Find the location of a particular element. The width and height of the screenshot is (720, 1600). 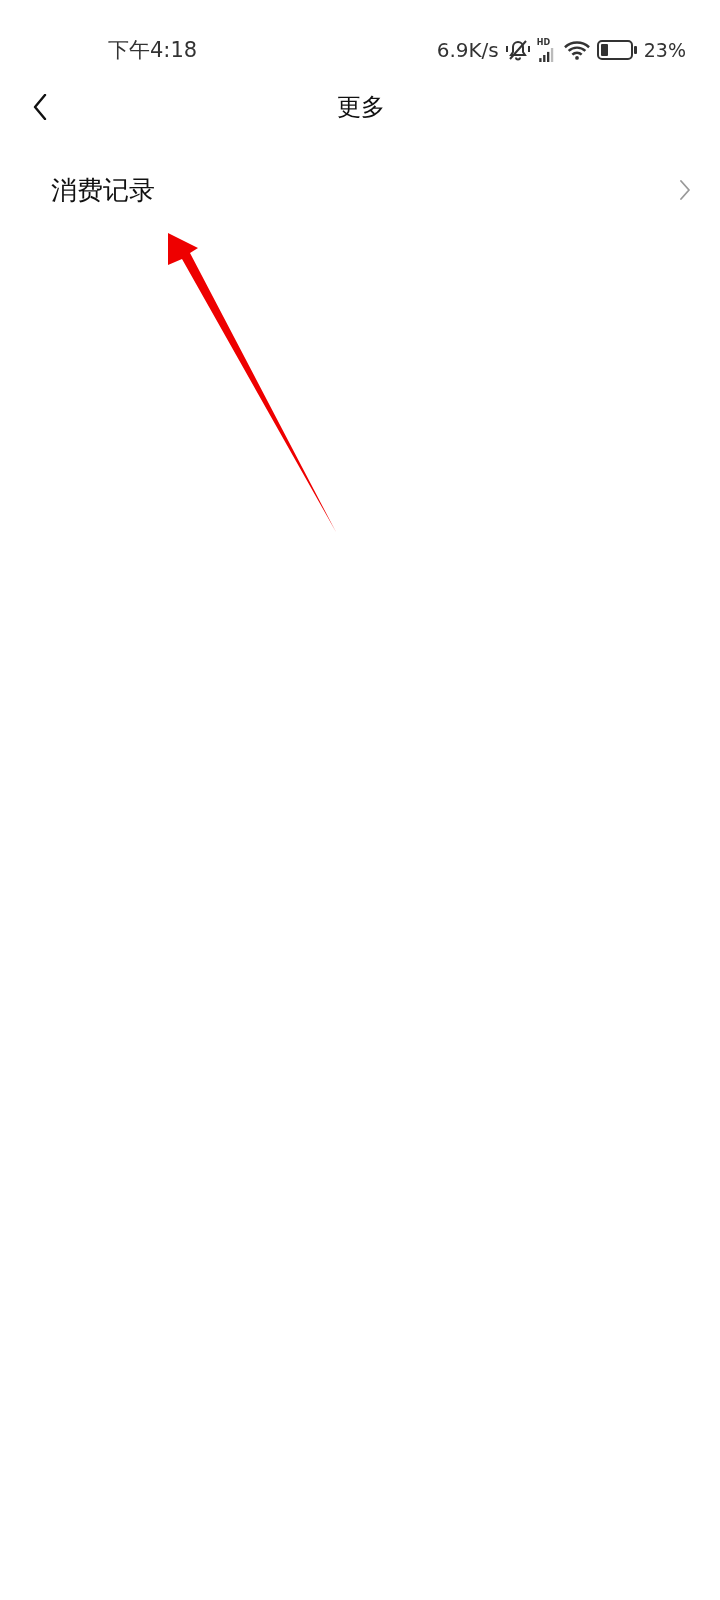

chevron-right-icon is located at coordinates (685, 190).